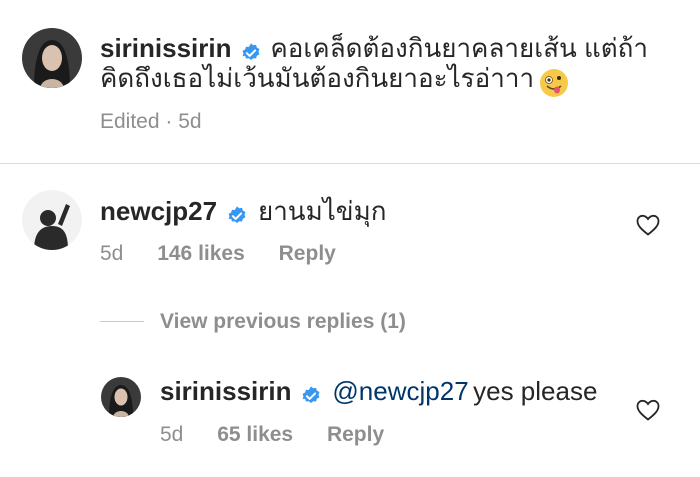 Image resolution: width=700 pixels, height=477 pixels. What do you see at coordinates (535, 391) in the screenshot?
I see `reply-text: yes please` at bounding box center [535, 391].